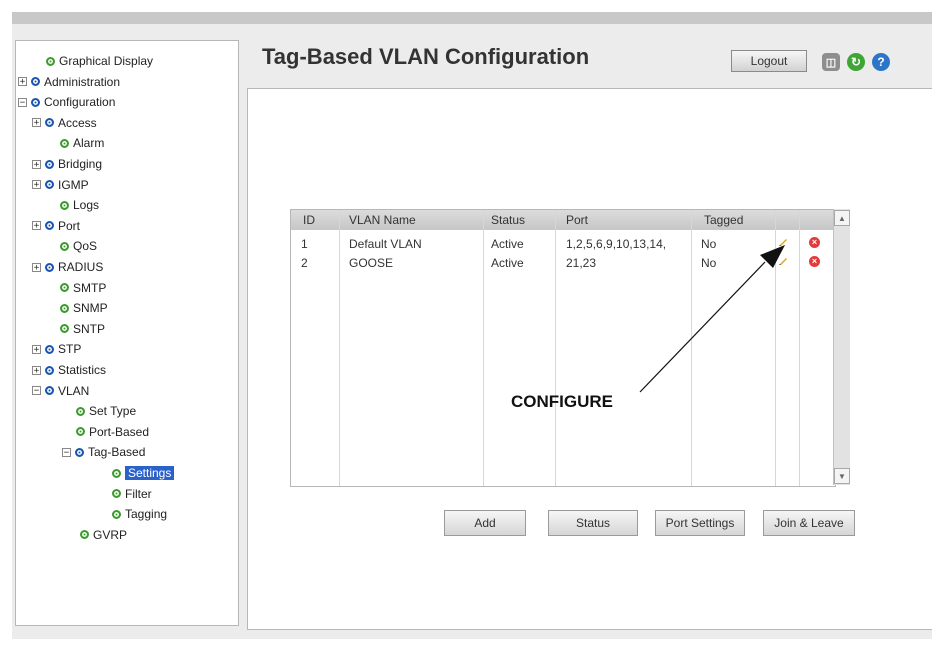 The width and height of the screenshot is (932, 645). What do you see at coordinates (508, 220) in the screenshot?
I see `column-header-status: Status` at bounding box center [508, 220].